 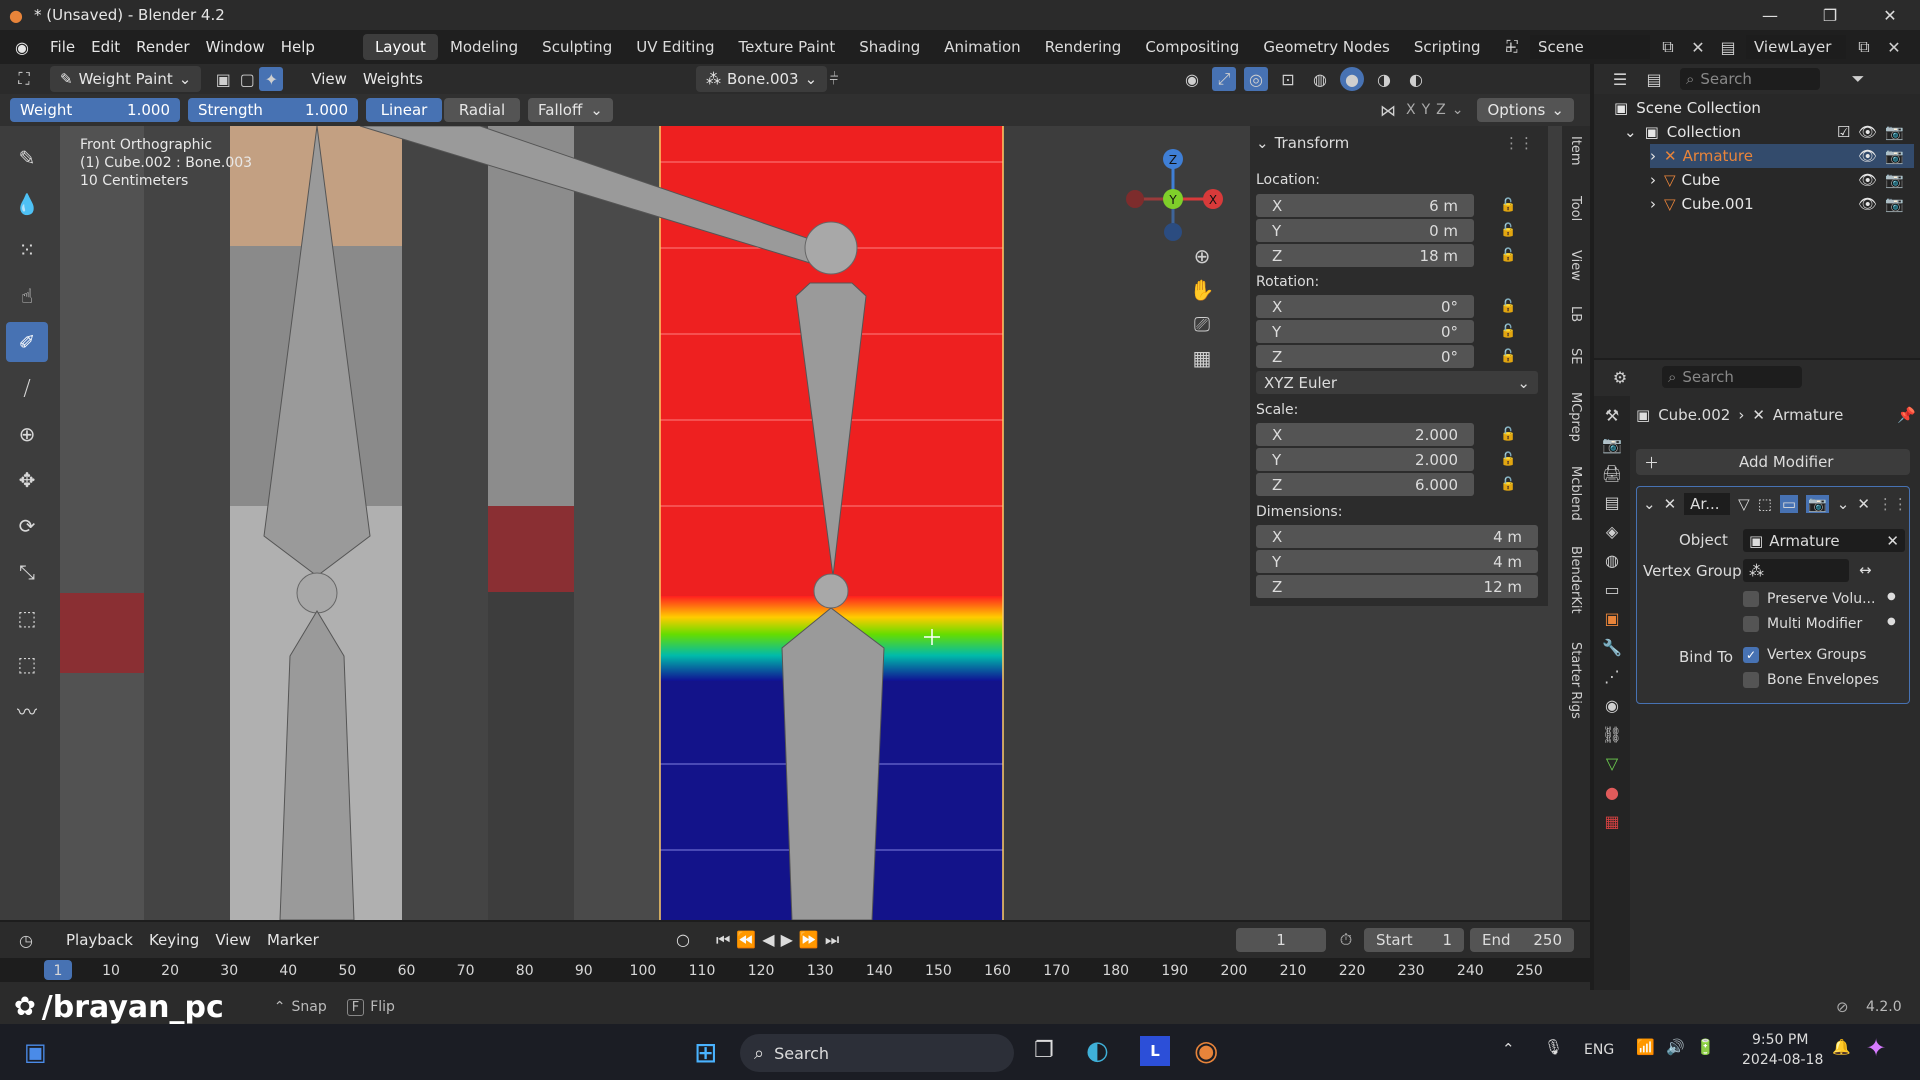 What do you see at coordinates (99, 940) in the screenshot?
I see `playback-menu: Playback` at bounding box center [99, 940].